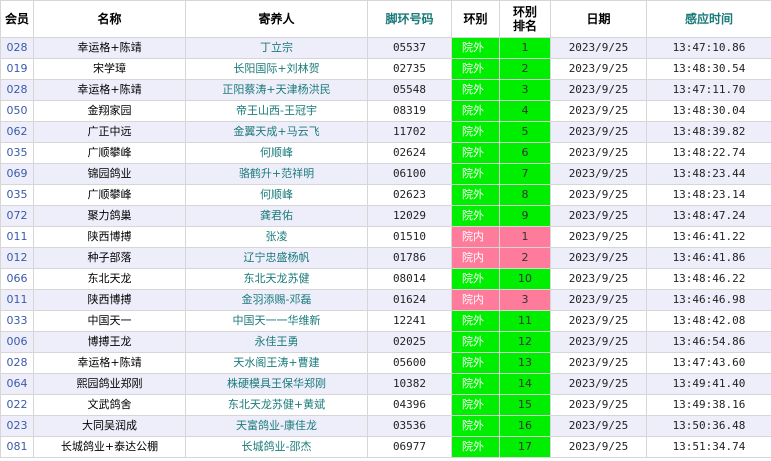 The image size is (771, 461). Describe the element at coordinates (276, 174) in the screenshot. I see `owner-link: 骆鹤升+范祥明` at that location.